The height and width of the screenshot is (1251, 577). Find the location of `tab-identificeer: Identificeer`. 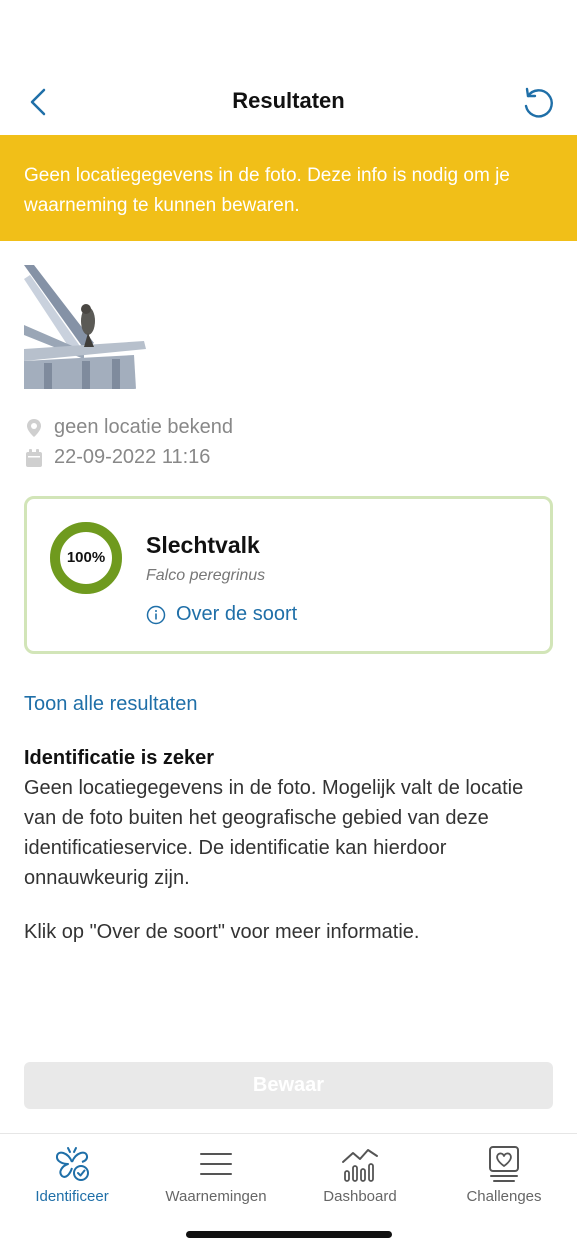

tab-identificeer: Identificeer is located at coordinates (72, 1174).